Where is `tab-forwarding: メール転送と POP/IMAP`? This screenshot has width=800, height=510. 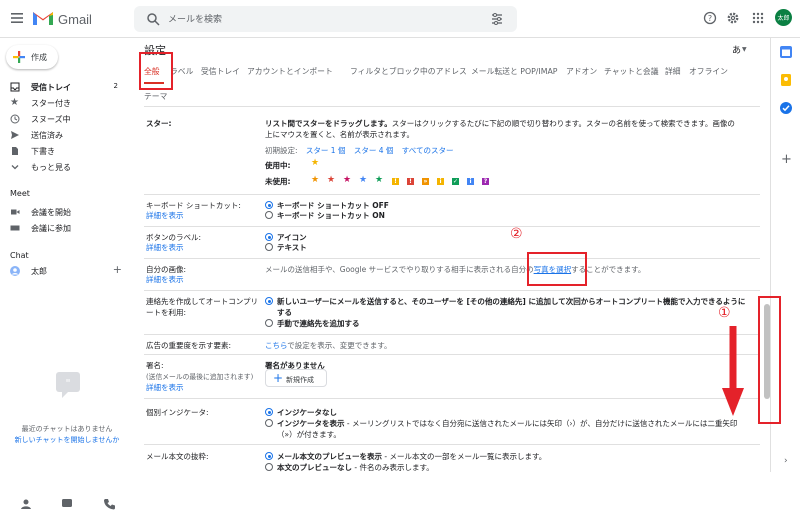
tab-forwarding: メール転送と POP/IMAP is located at coordinates (514, 71).